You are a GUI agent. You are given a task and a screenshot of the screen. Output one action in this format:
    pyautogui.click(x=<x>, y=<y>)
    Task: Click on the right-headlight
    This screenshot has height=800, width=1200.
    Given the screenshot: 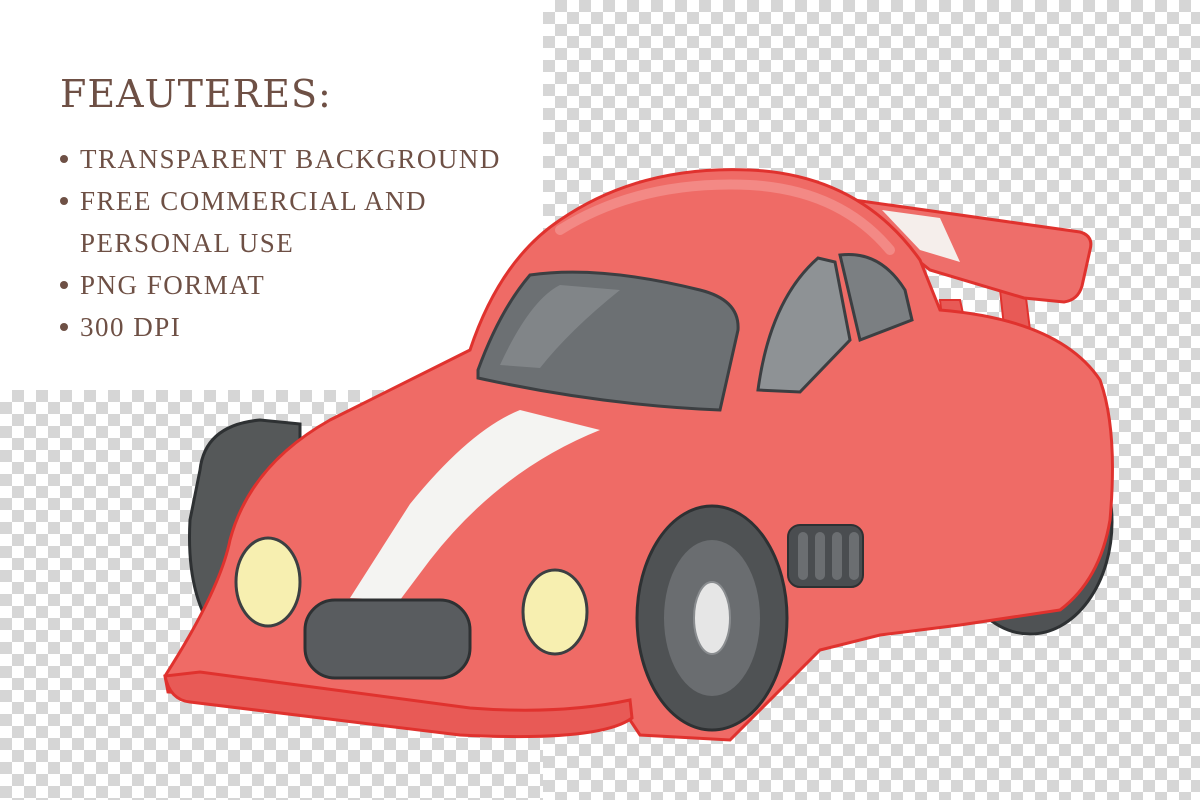 What is the action you would take?
    pyautogui.click(x=555, y=612)
    